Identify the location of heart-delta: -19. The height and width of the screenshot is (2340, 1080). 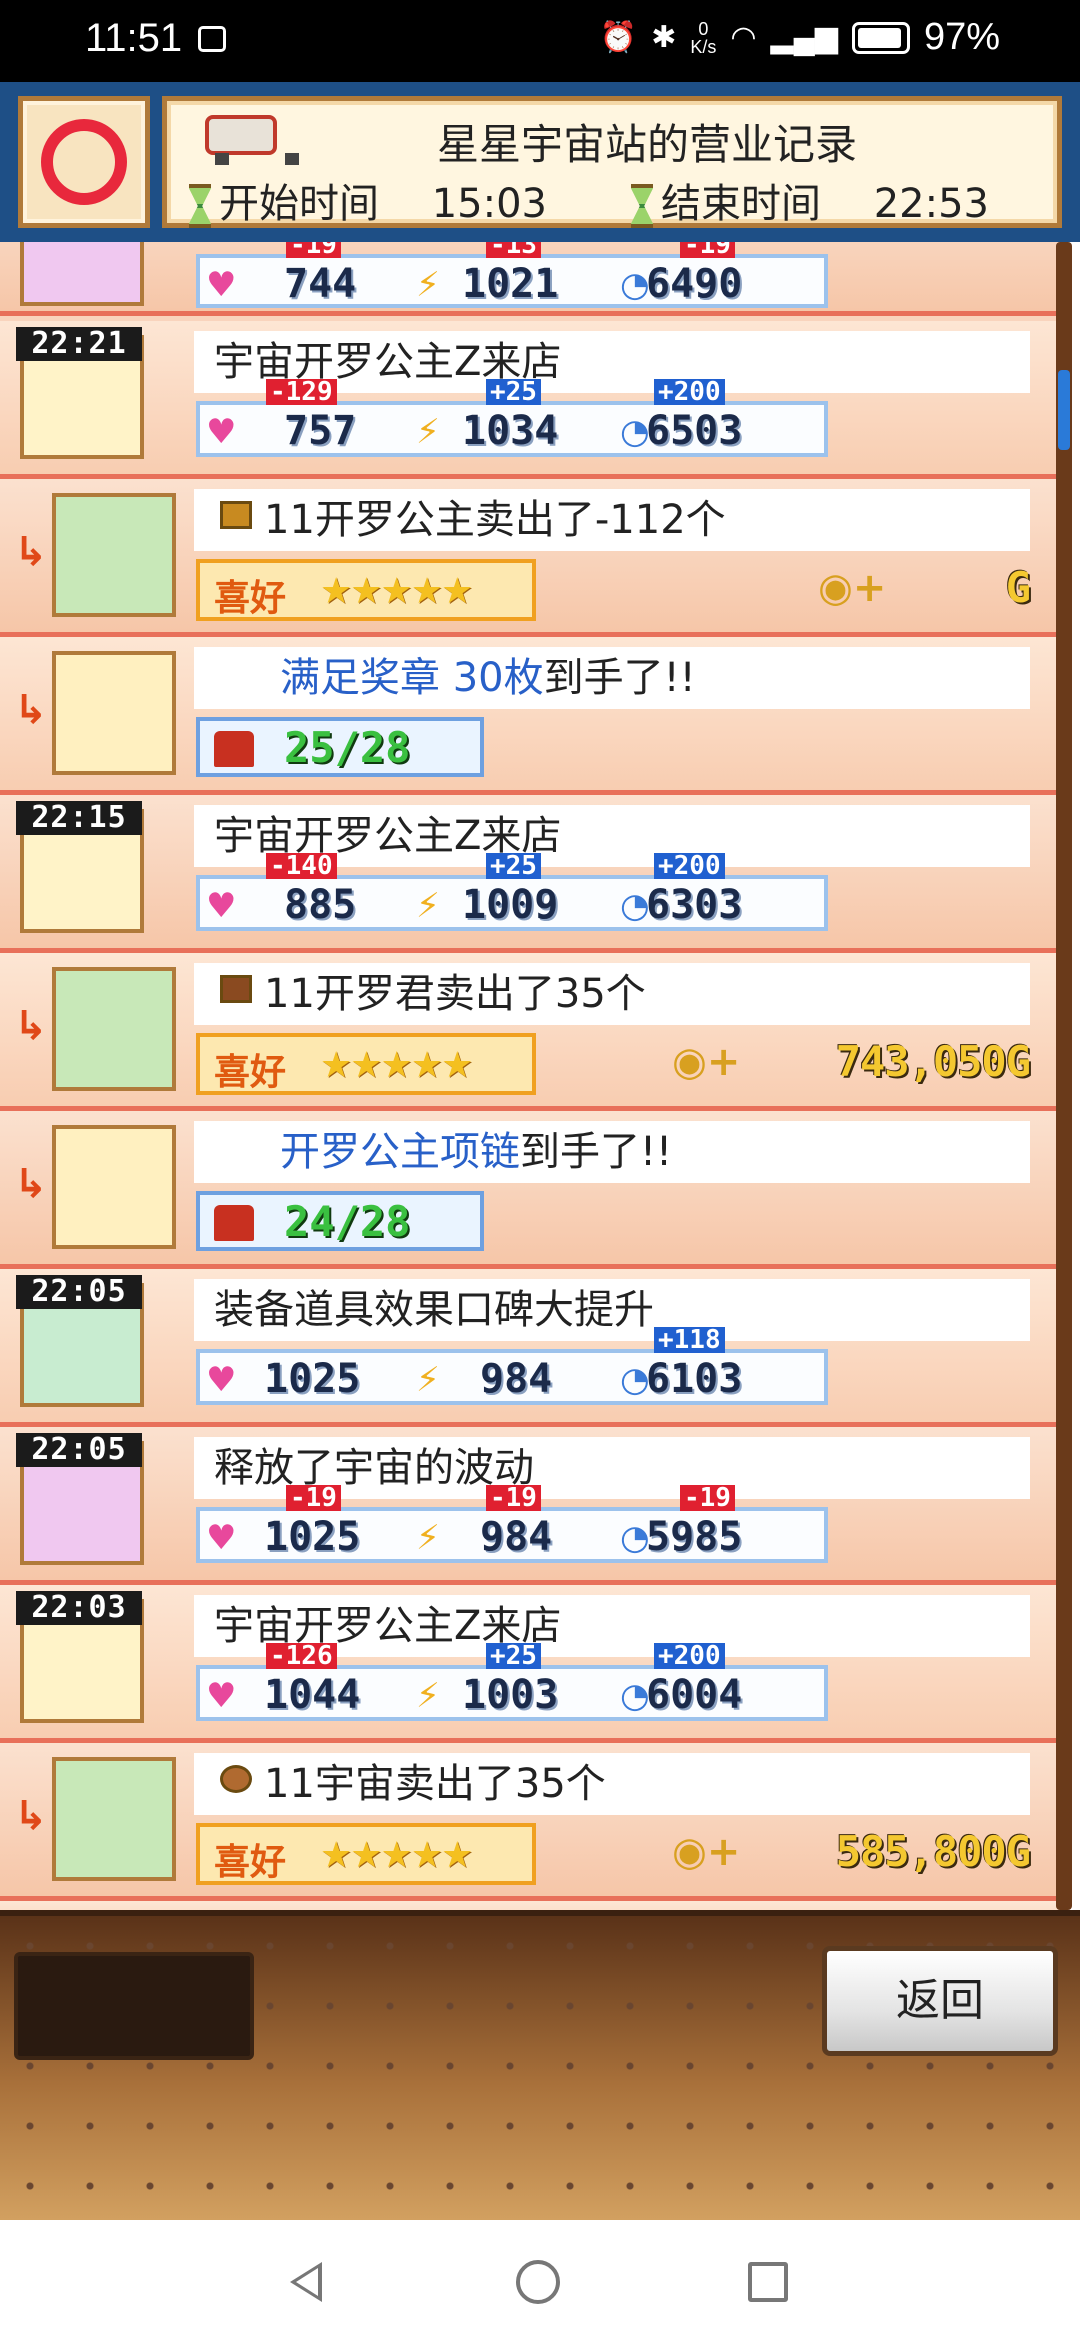
(313, 1498).